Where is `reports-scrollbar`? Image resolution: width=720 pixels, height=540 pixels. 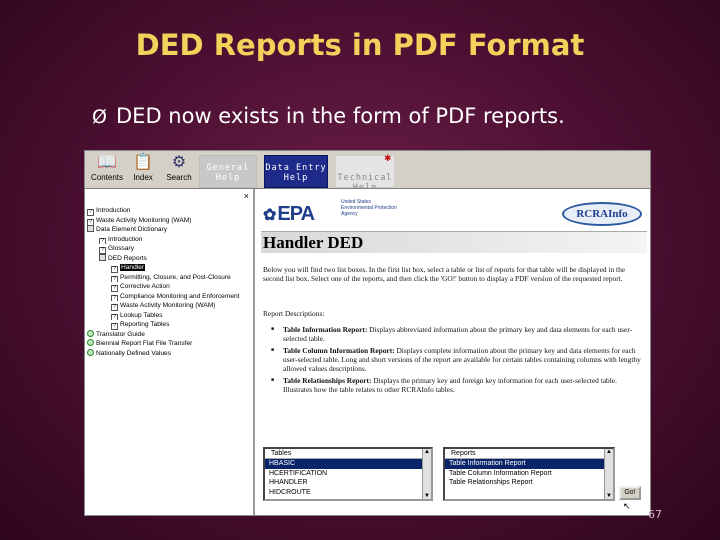 reports-scrollbar is located at coordinates (608, 474).